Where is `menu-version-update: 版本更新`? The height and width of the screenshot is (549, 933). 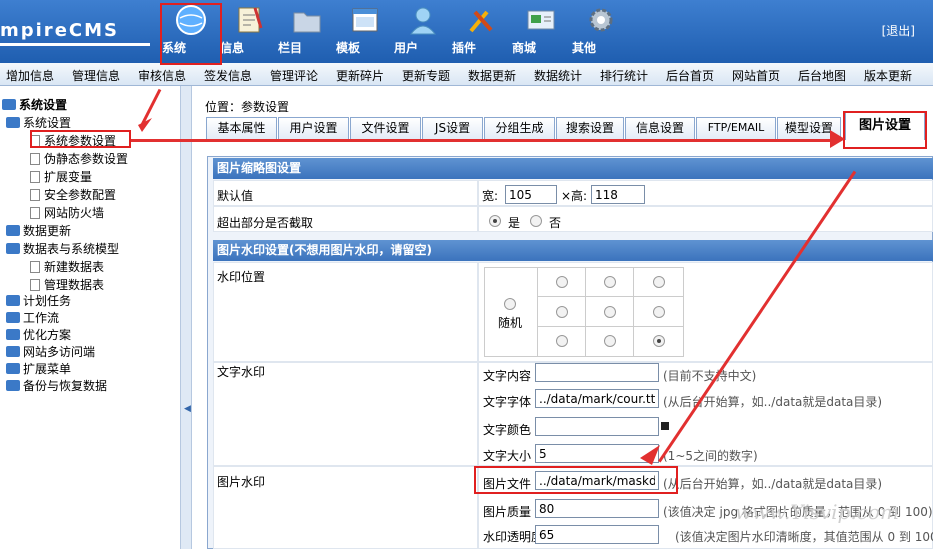 menu-version-update: 版本更新 is located at coordinates (888, 75).